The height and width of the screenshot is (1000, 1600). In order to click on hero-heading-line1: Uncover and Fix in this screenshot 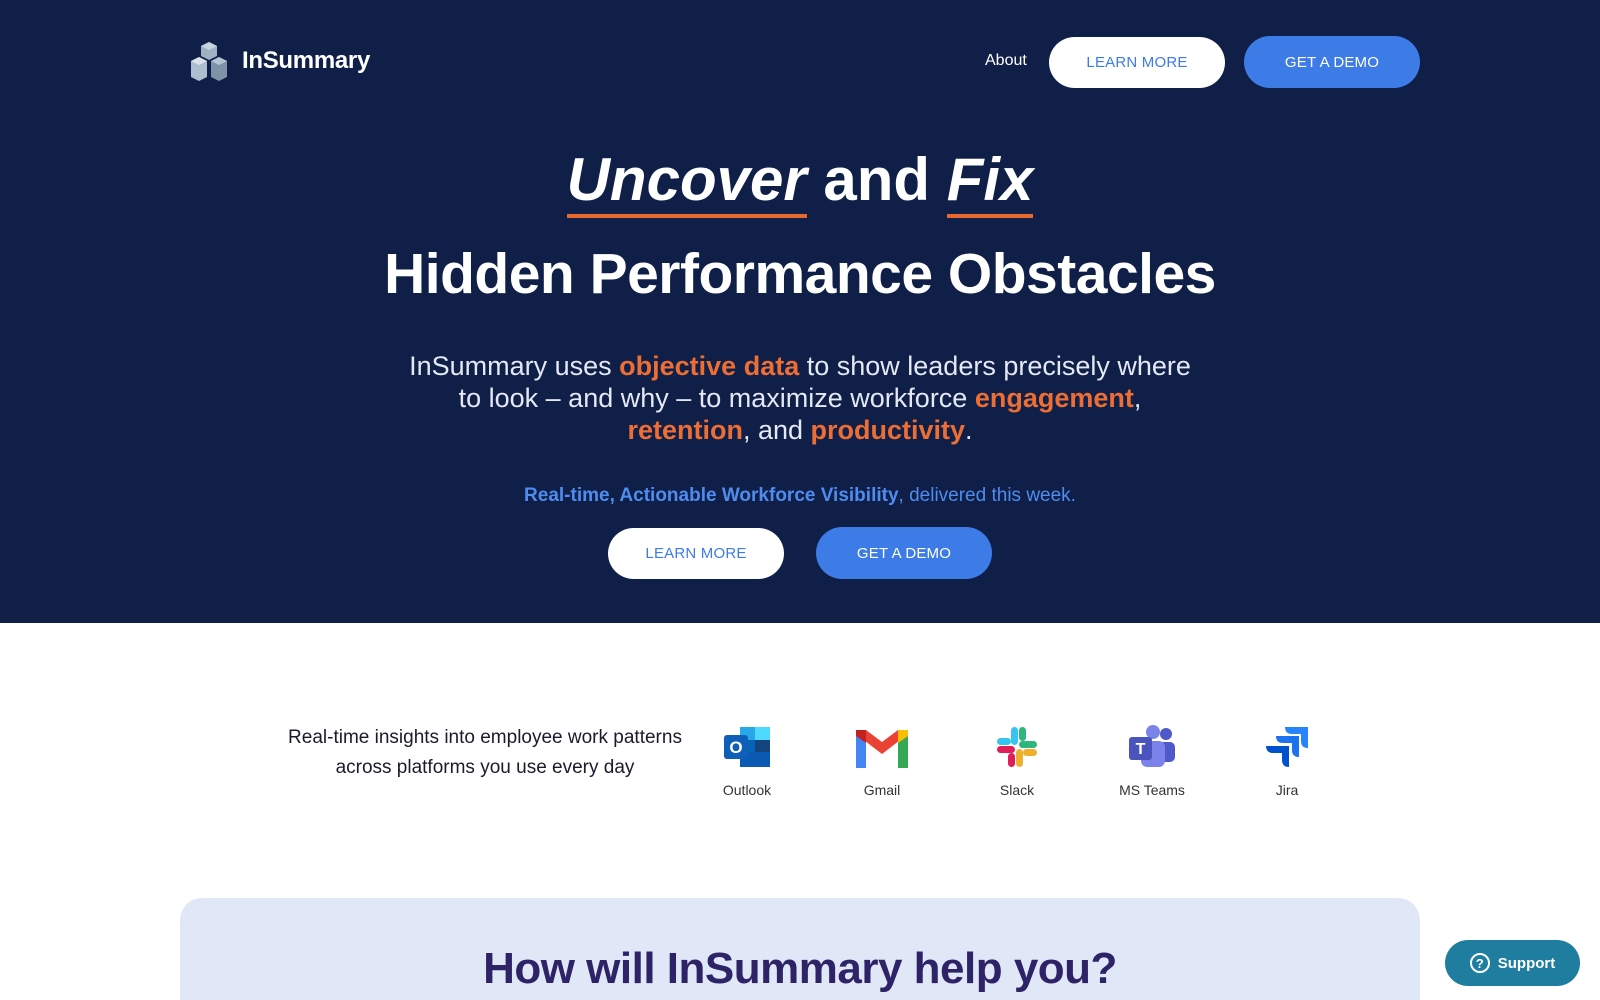, I will do `click(800, 180)`.